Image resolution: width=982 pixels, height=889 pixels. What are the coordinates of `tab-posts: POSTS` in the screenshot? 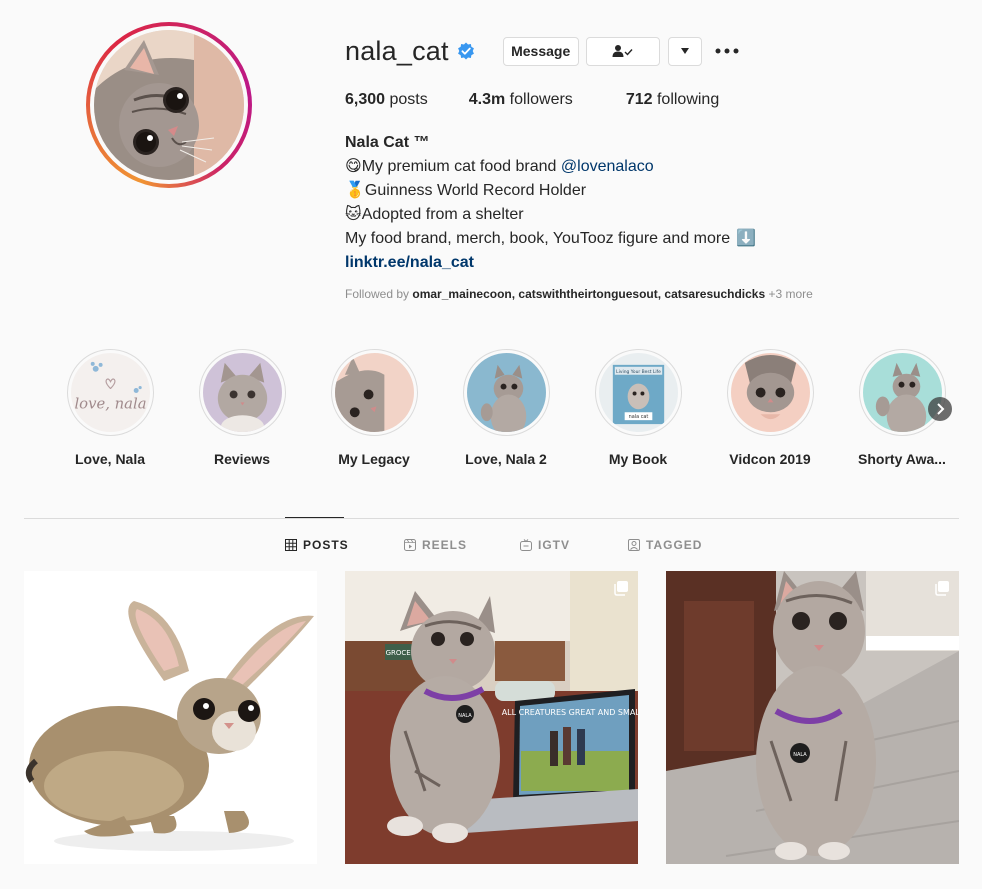 It's located at (317, 545).